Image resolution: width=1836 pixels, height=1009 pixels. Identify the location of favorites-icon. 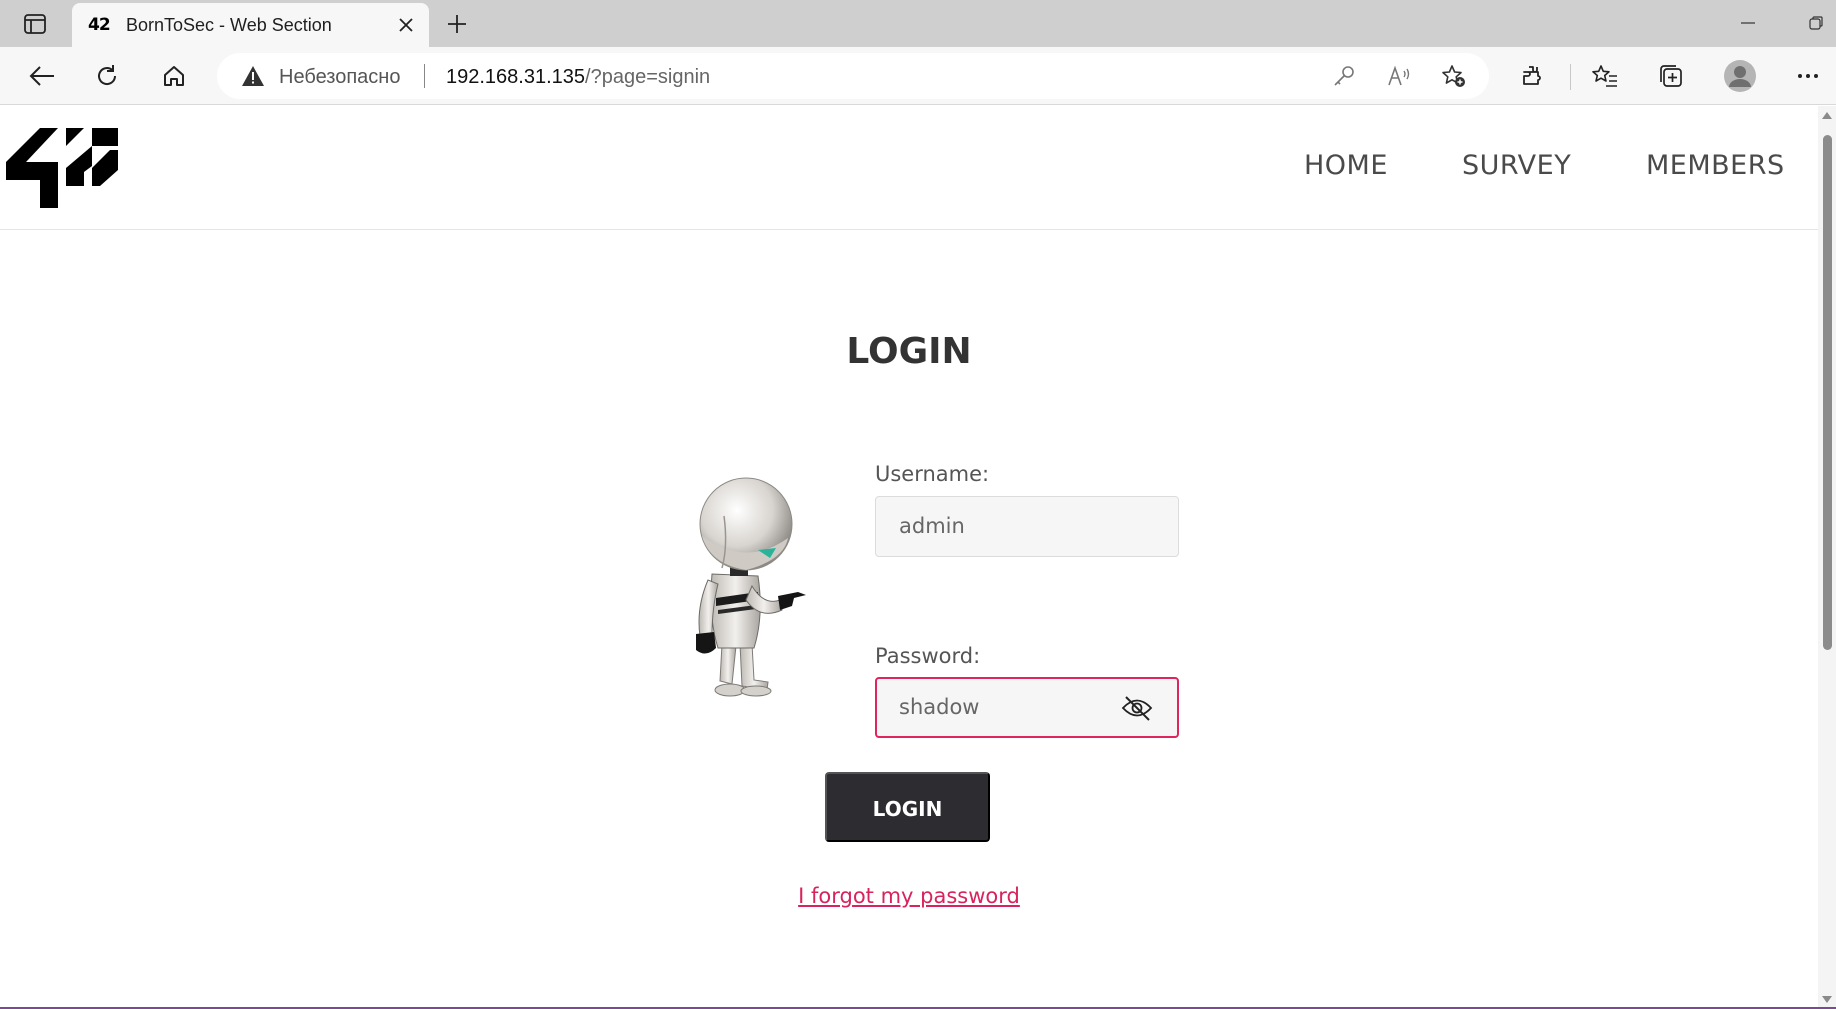
(1605, 76).